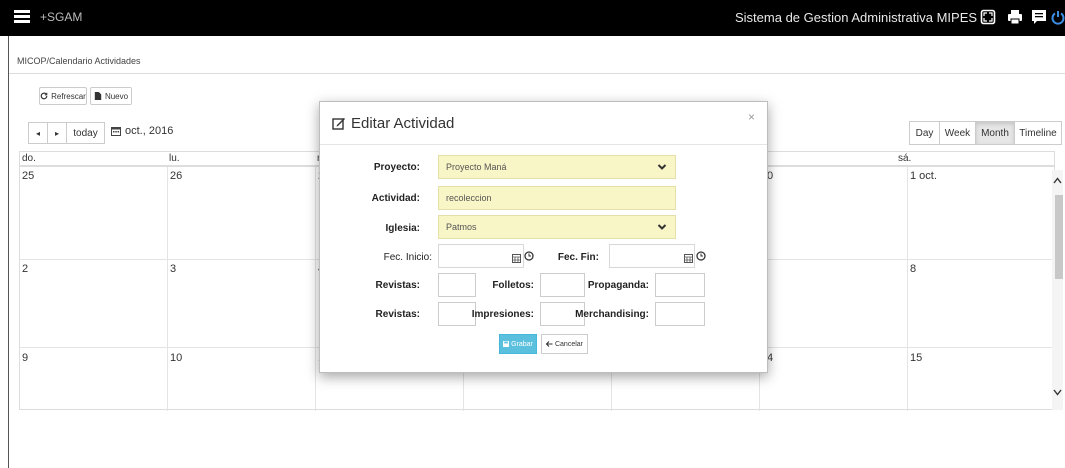 The height and width of the screenshot is (468, 1065). What do you see at coordinates (834, 304) in the screenshot?
I see `calendar-day-cell` at bounding box center [834, 304].